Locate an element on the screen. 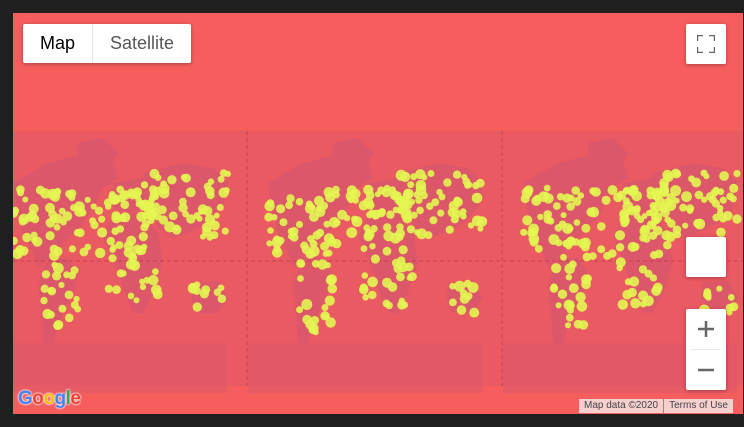 Image resolution: width=744 pixels, height=427 pixels. street-view-pegman-button is located at coordinates (706, 257).